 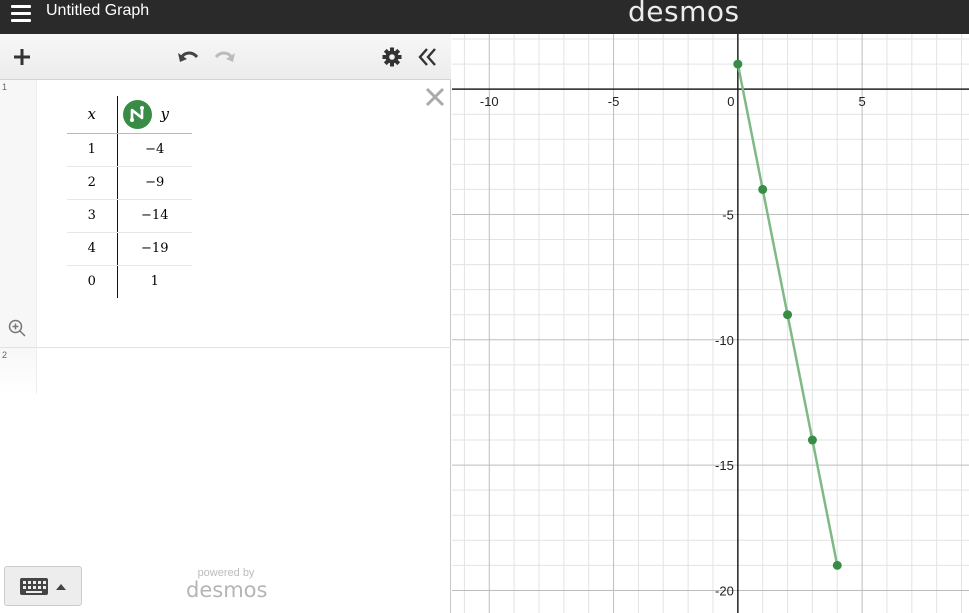 I want to click on redo-icon, so click(x=225, y=57).